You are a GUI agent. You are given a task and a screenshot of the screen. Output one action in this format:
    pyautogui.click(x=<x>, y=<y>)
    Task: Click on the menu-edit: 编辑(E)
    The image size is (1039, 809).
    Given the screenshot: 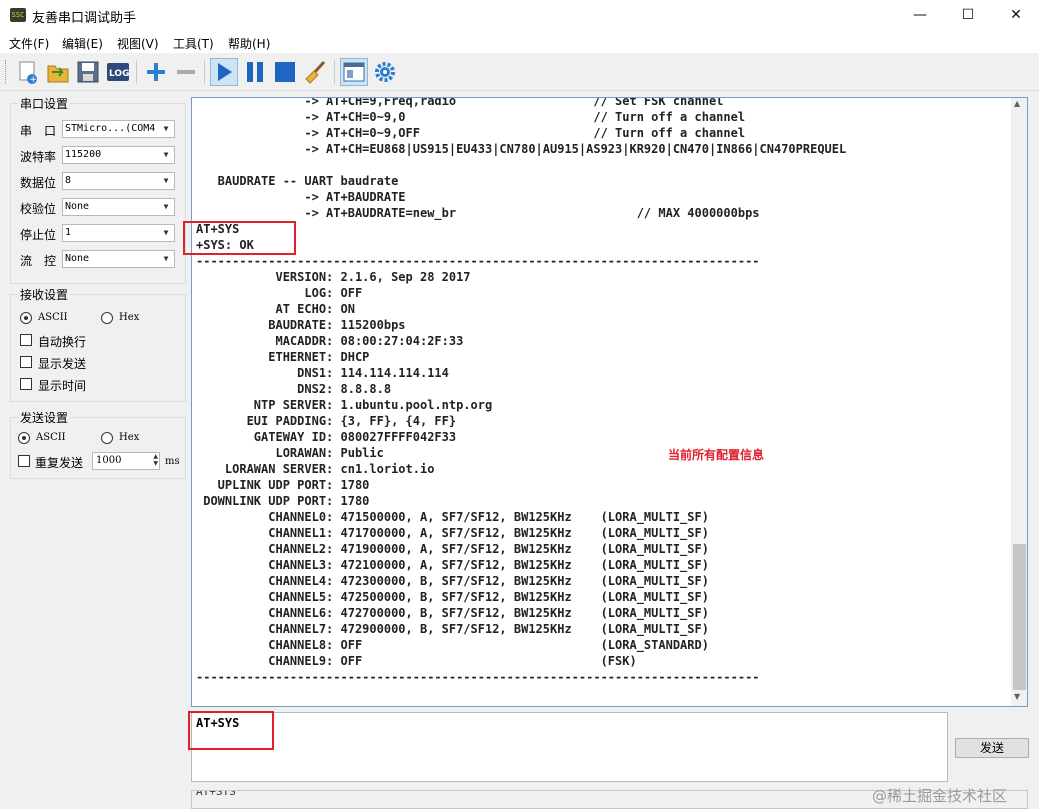 What is the action you would take?
    pyautogui.click(x=82, y=43)
    